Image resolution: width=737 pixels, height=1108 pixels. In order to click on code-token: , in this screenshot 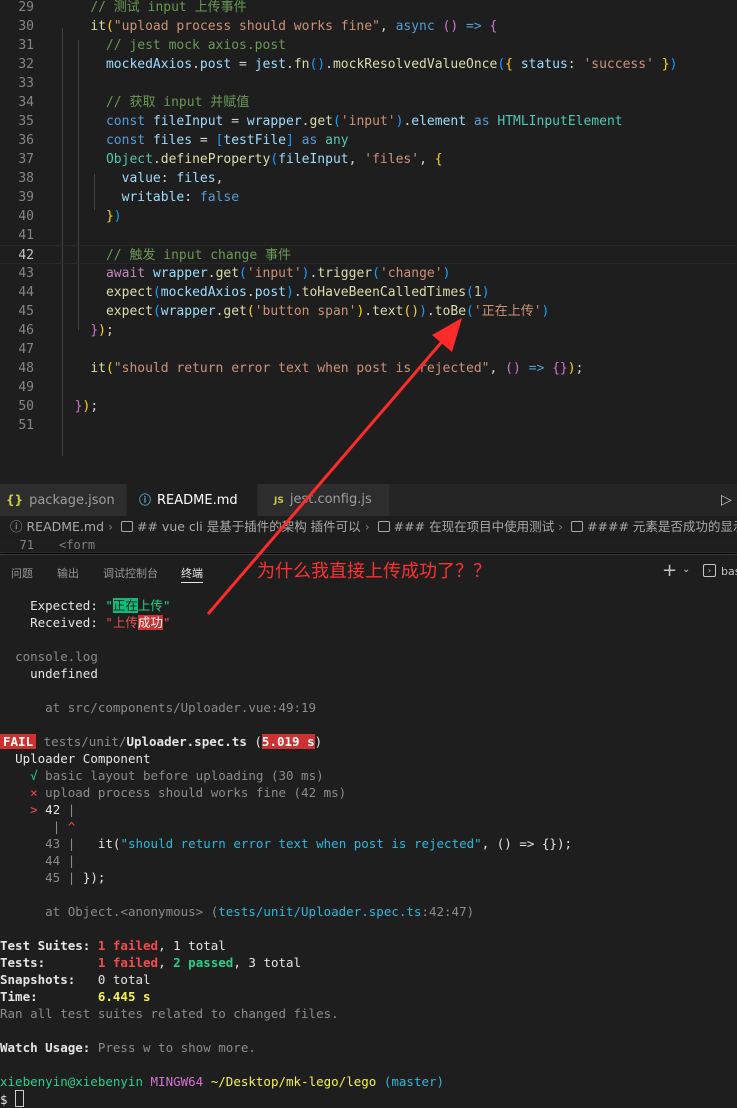, I will do `click(387, 26)`.